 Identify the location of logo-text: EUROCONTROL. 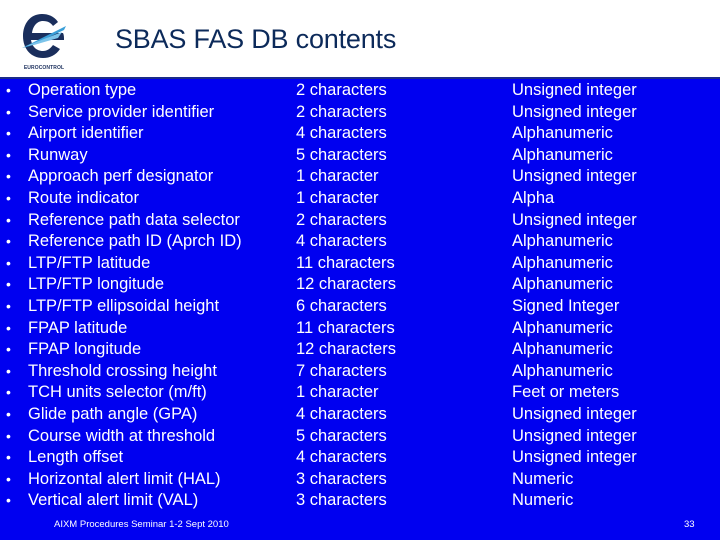
(44, 68).